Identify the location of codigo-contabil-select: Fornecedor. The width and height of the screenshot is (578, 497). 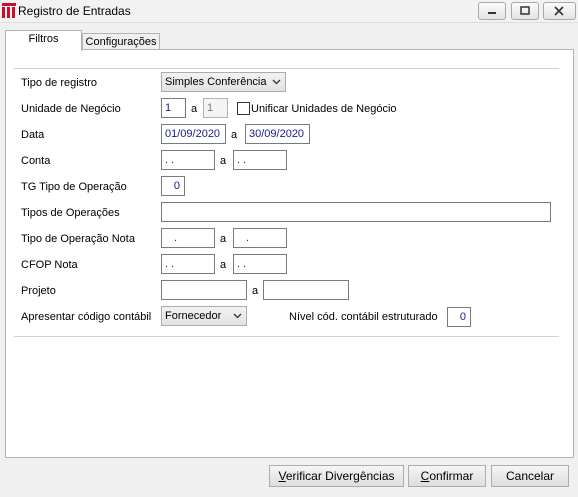
(204, 316).